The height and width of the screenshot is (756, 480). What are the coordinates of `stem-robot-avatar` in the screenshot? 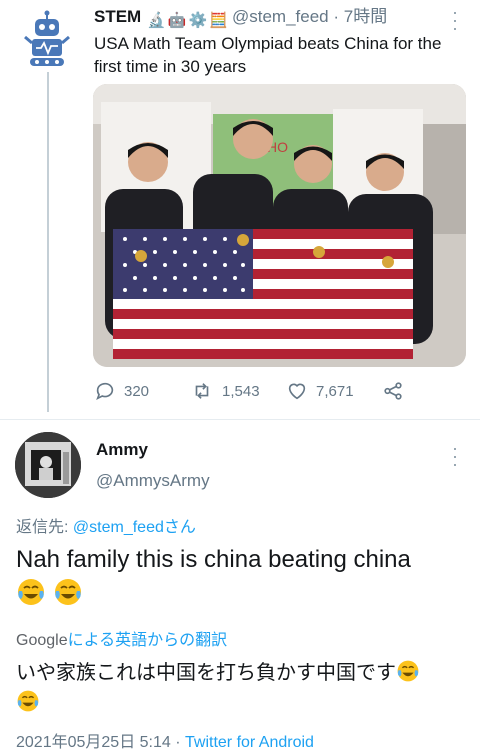 It's located at (47, 39).